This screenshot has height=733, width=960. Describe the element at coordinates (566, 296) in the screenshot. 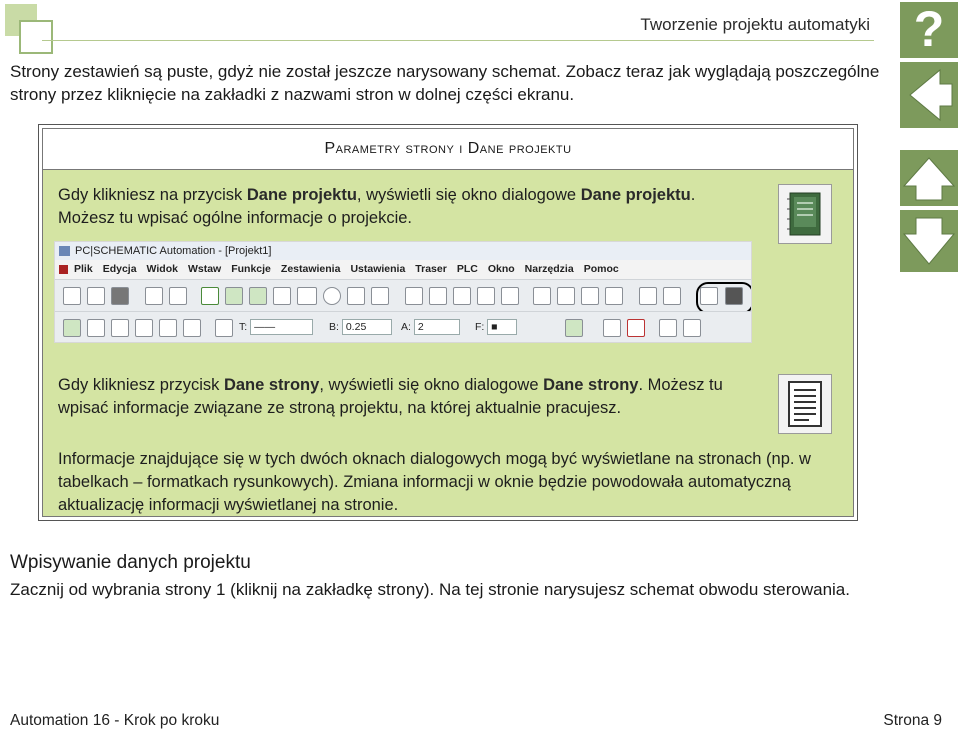

I see `symbol2-icon` at that location.